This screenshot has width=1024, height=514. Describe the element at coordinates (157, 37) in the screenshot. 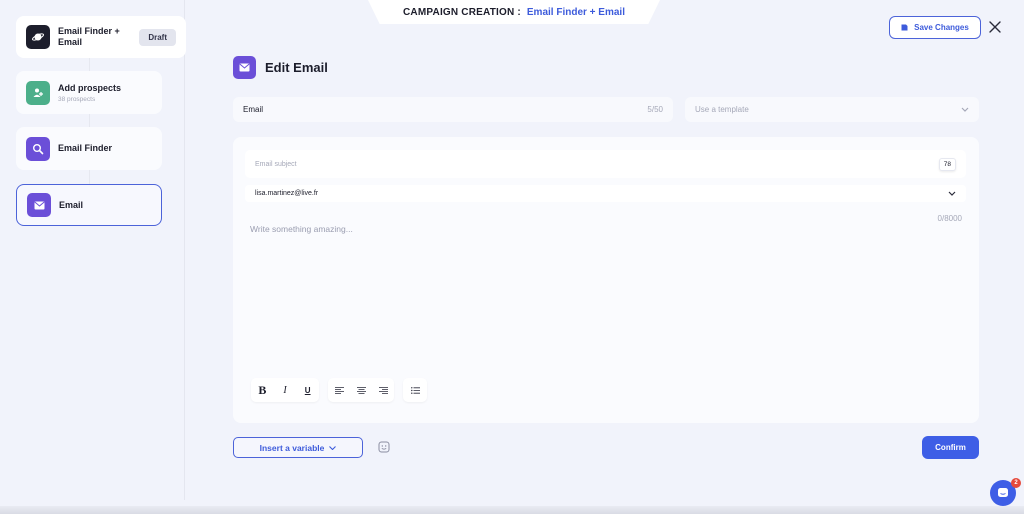

I see `status-badge: Draft` at that location.